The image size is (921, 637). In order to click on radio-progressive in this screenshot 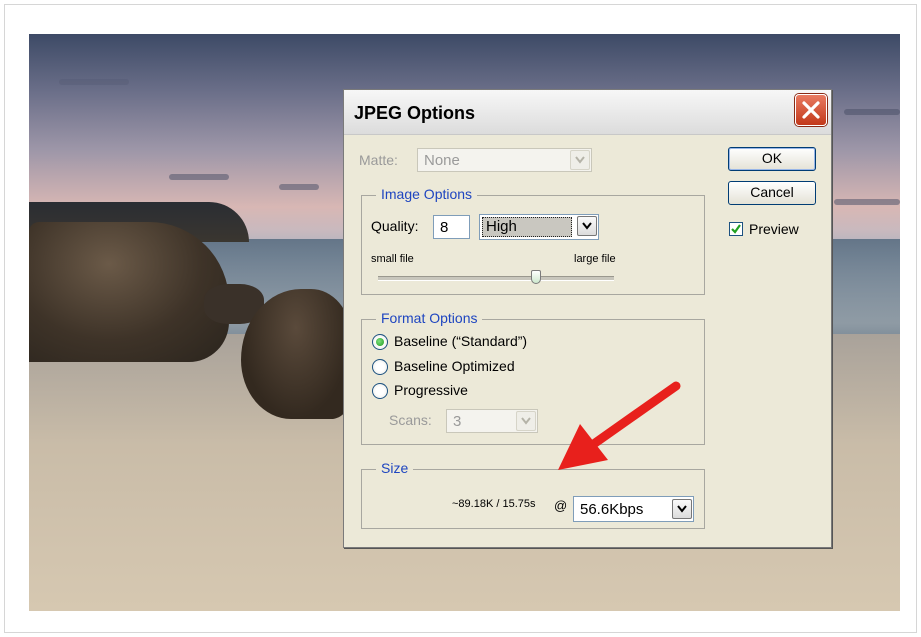, I will do `click(380, 391)`.